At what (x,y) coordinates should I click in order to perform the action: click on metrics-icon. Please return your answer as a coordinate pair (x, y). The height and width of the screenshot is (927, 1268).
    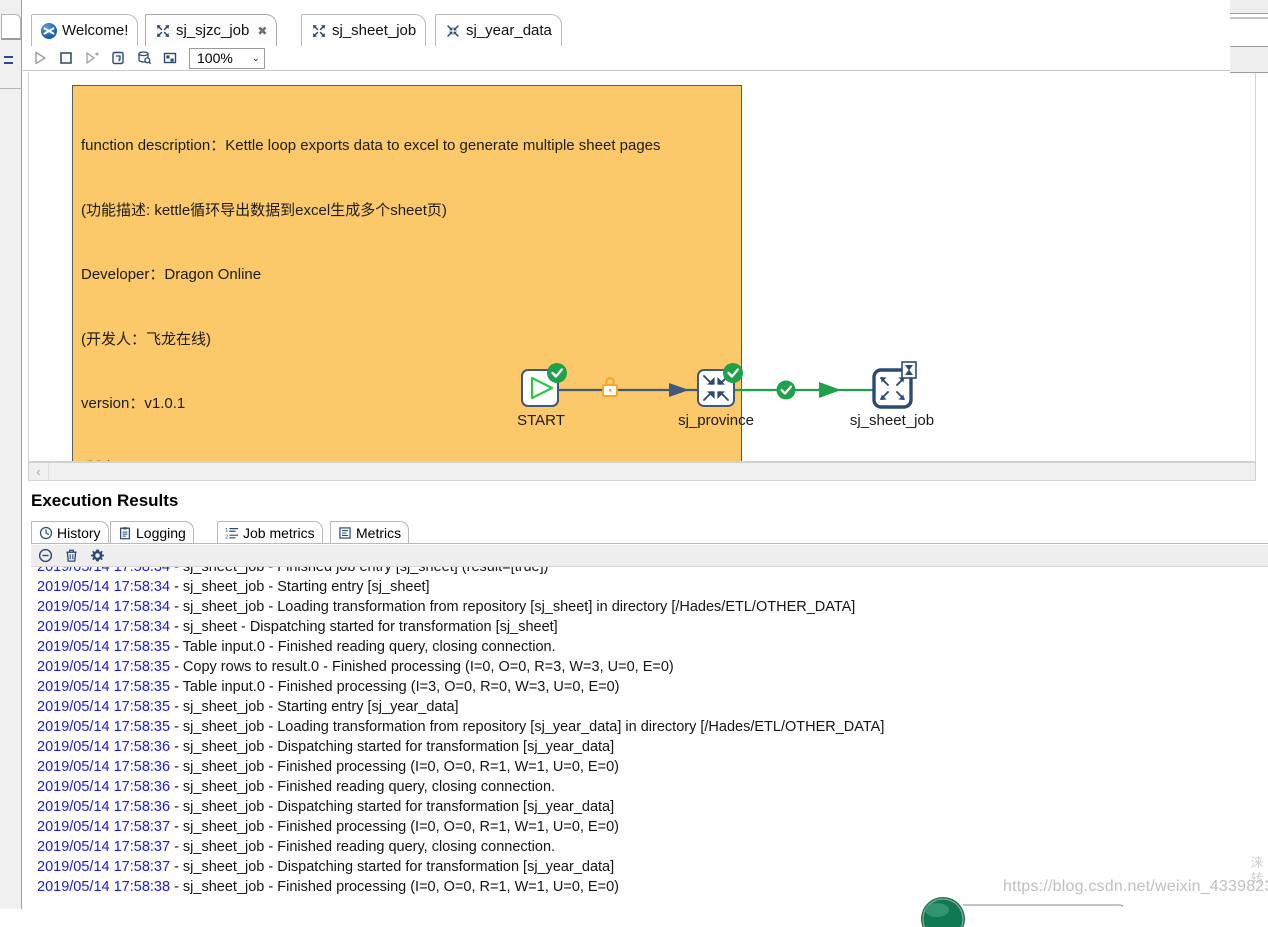
    Looking at the image, I should click on (345, 532).